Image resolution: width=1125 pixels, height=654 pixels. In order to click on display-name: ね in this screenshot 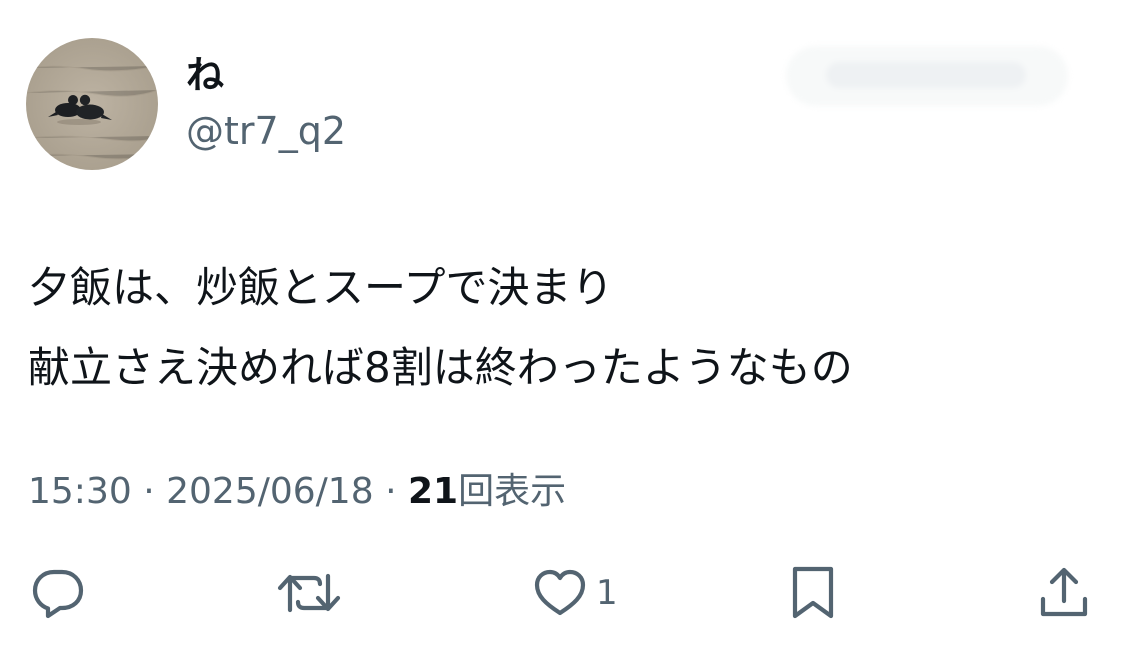, I will do `click(205, 75)`.